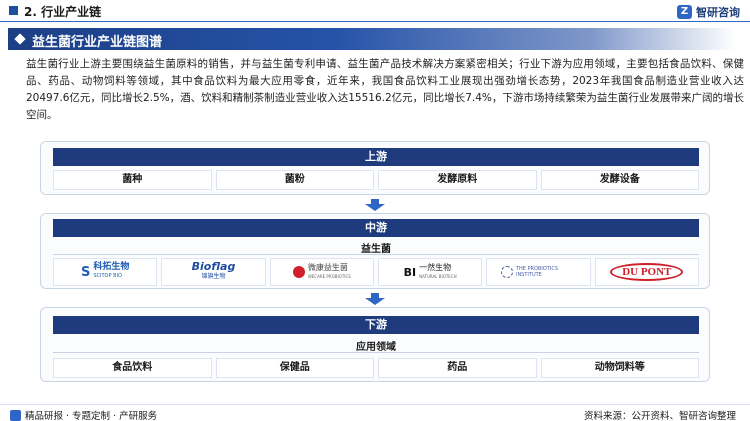 This screenshot has height=421, width=750. I want to click on company-name: DU PONT, so click(647, 272).